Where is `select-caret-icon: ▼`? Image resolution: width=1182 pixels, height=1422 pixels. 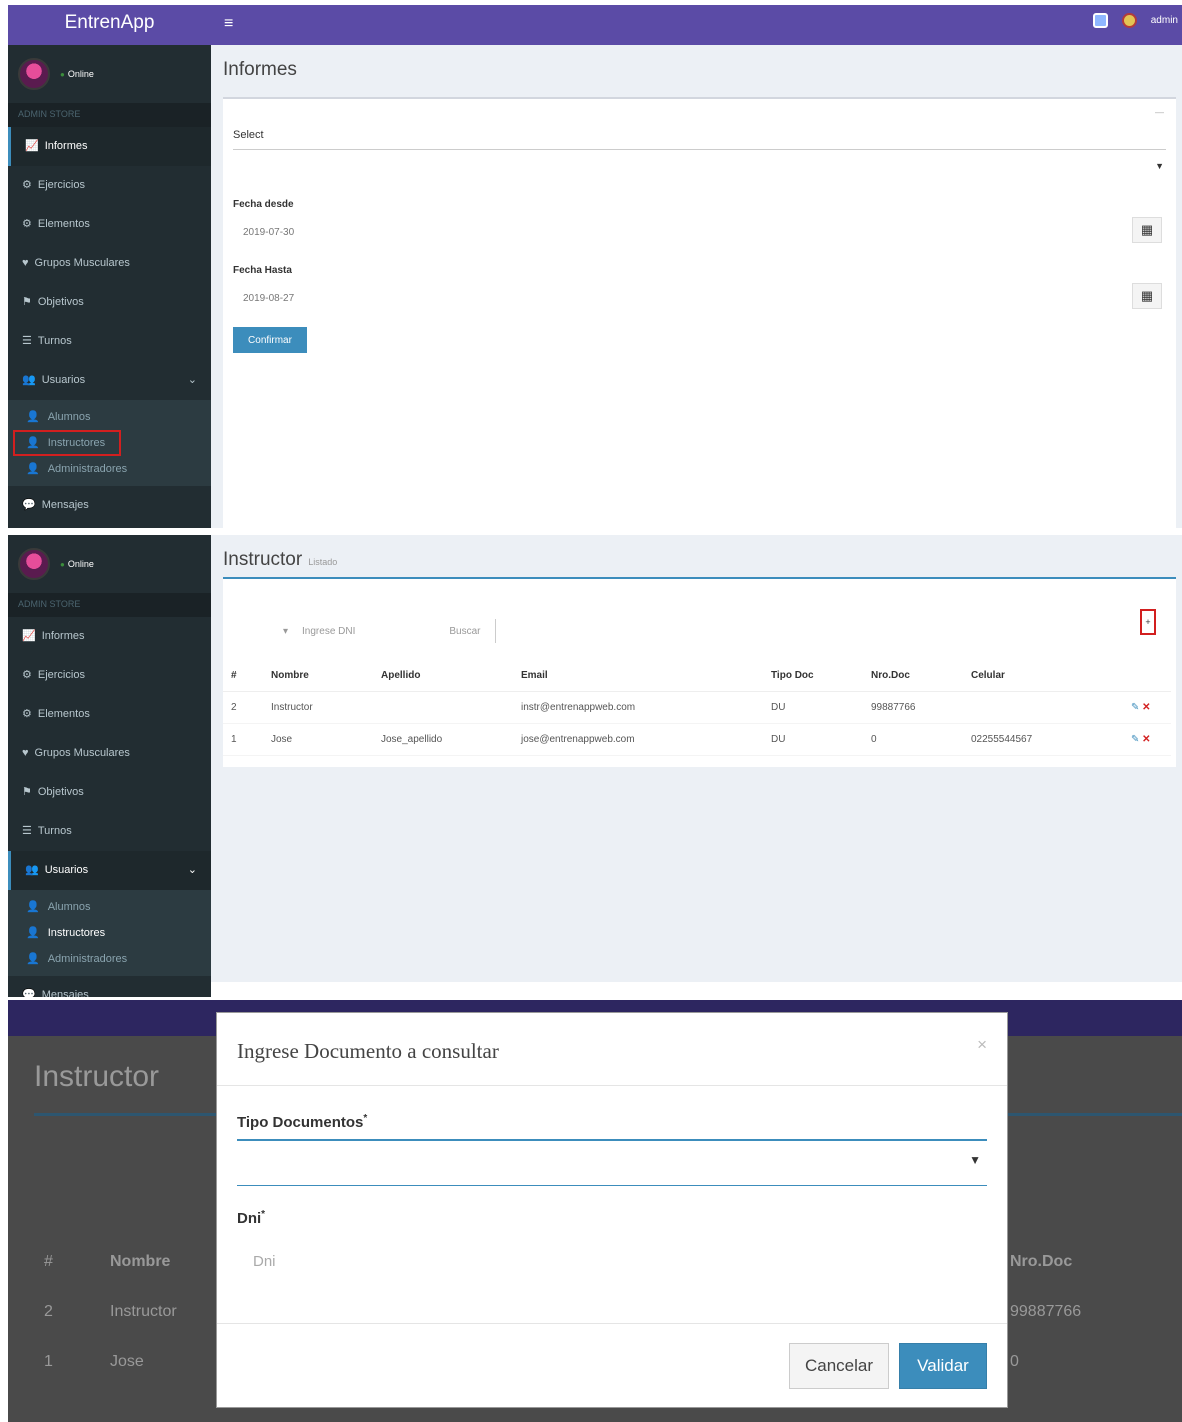
select-caret-icon: ▼ is located at coordinates (1159, 166).